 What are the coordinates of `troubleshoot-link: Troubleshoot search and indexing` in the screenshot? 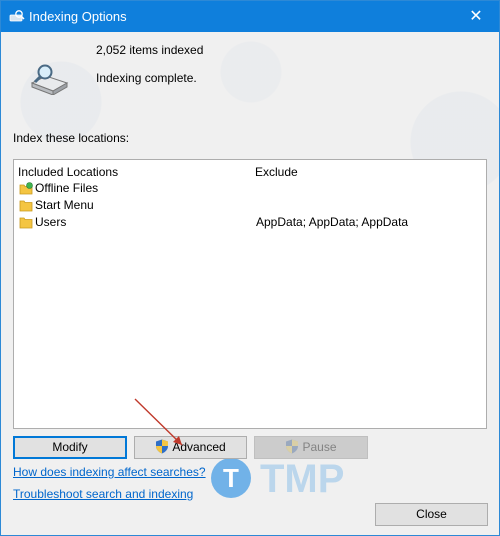 It's located at (103, 494).